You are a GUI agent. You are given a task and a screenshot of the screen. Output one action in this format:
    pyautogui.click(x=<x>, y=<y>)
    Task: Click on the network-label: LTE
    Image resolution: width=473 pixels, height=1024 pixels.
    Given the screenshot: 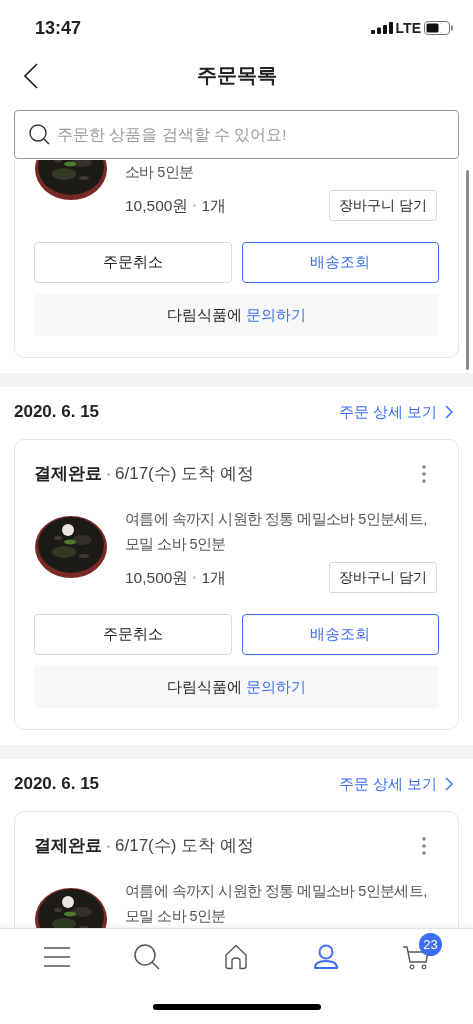 What is the action you would take?
    pyautogui.click(x=408, y=28)
    